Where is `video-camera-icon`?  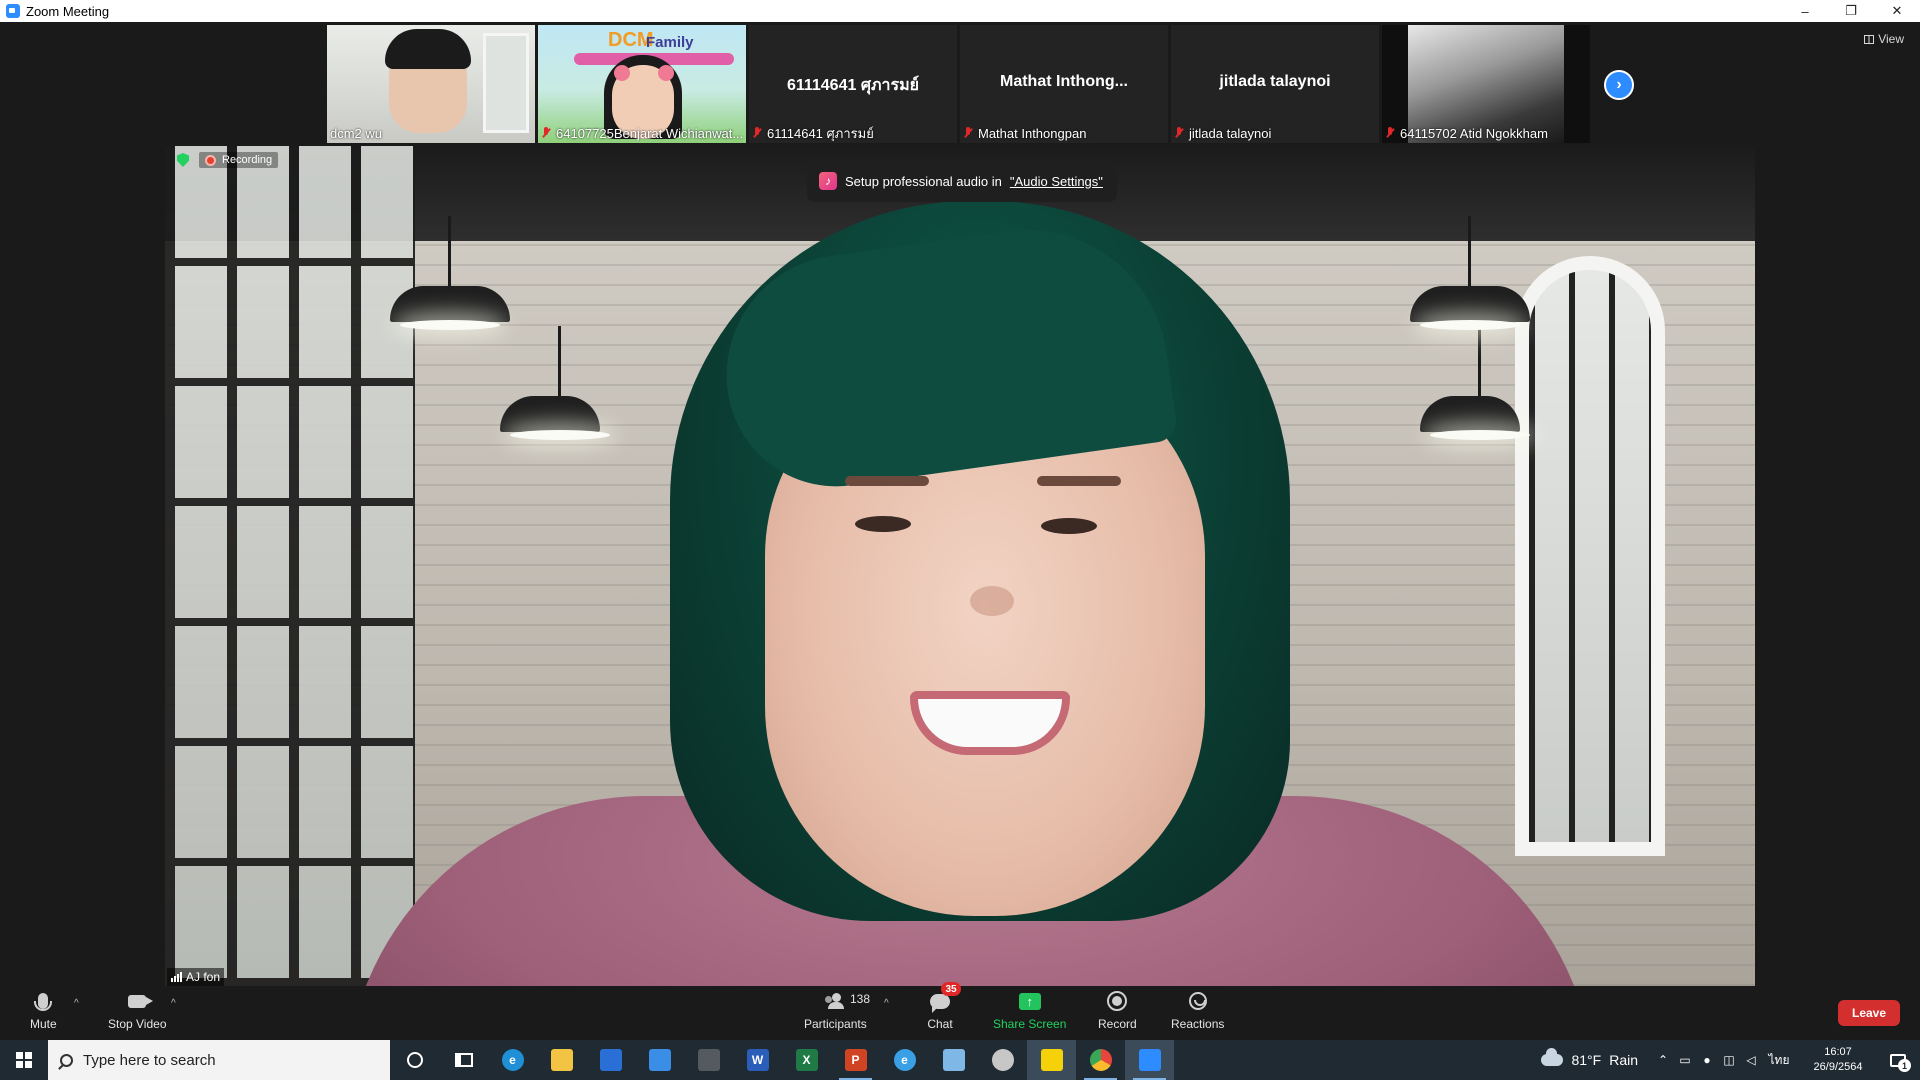
video-camera-icon is located at coordinates (141, 1001).